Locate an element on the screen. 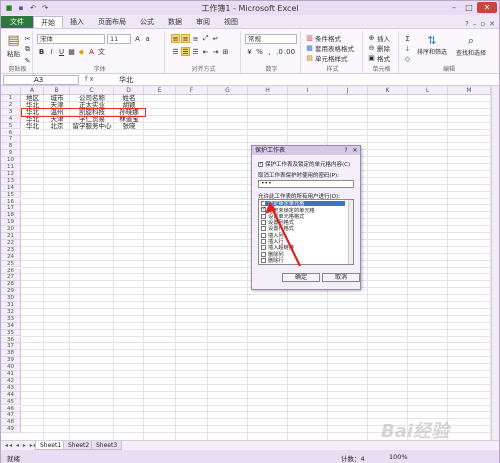 Image resolution: width=500 pixels, height=463 pixels. row-header: 31 is located at coordinates (11, 305).